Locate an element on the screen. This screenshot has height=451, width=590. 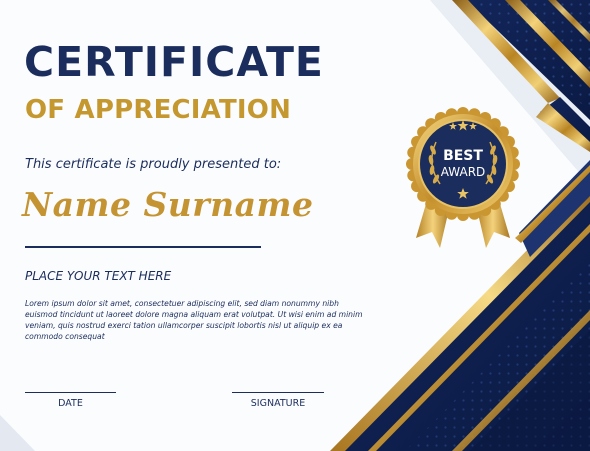
badge-line1: BEST is located at coordinates (463, 156).